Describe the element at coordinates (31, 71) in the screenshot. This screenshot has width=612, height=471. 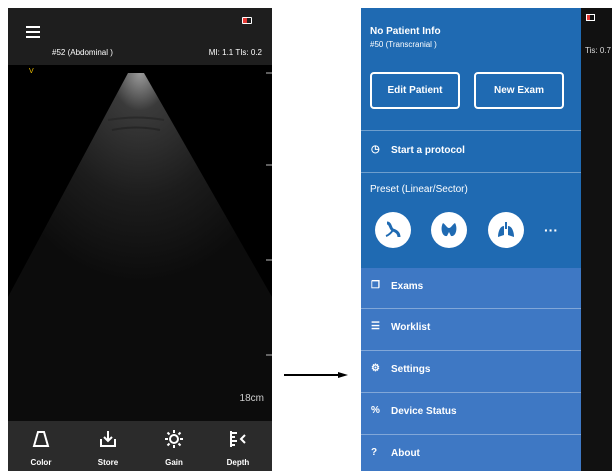
I see `orientation-marker: V` at that location.